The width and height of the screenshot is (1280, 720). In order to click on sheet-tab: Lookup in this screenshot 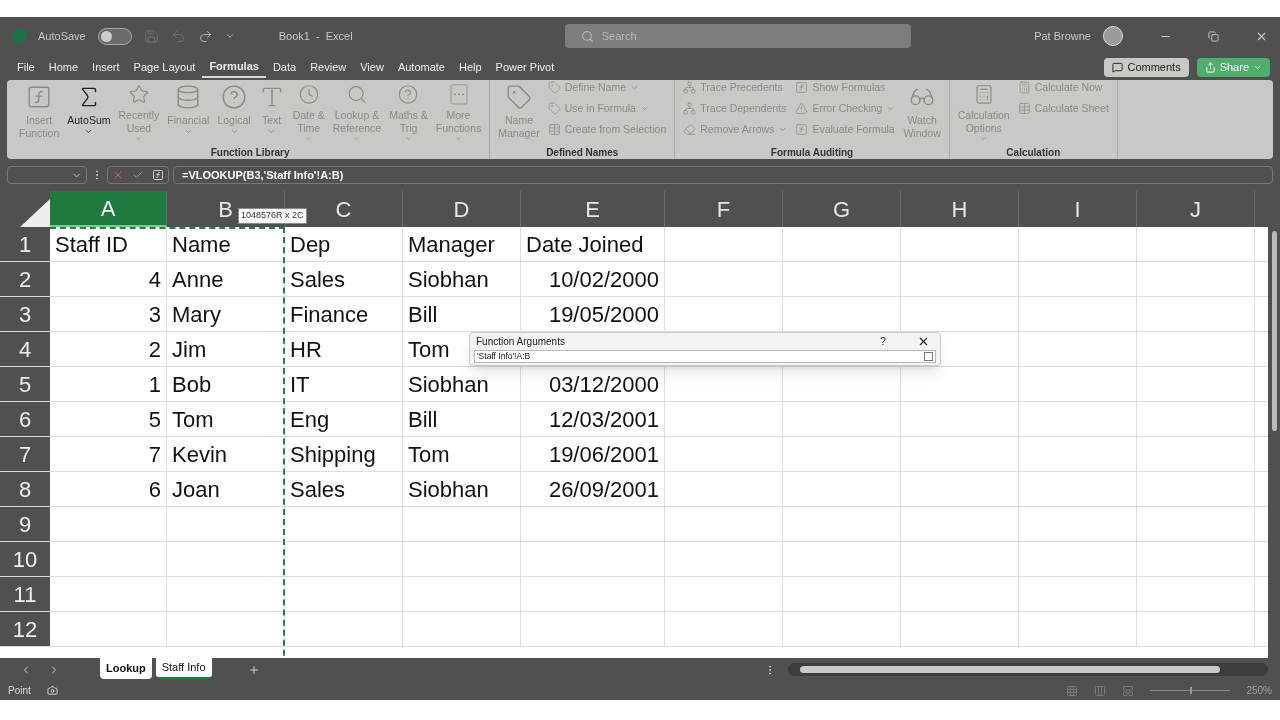, I will do `click(126, 668)`.